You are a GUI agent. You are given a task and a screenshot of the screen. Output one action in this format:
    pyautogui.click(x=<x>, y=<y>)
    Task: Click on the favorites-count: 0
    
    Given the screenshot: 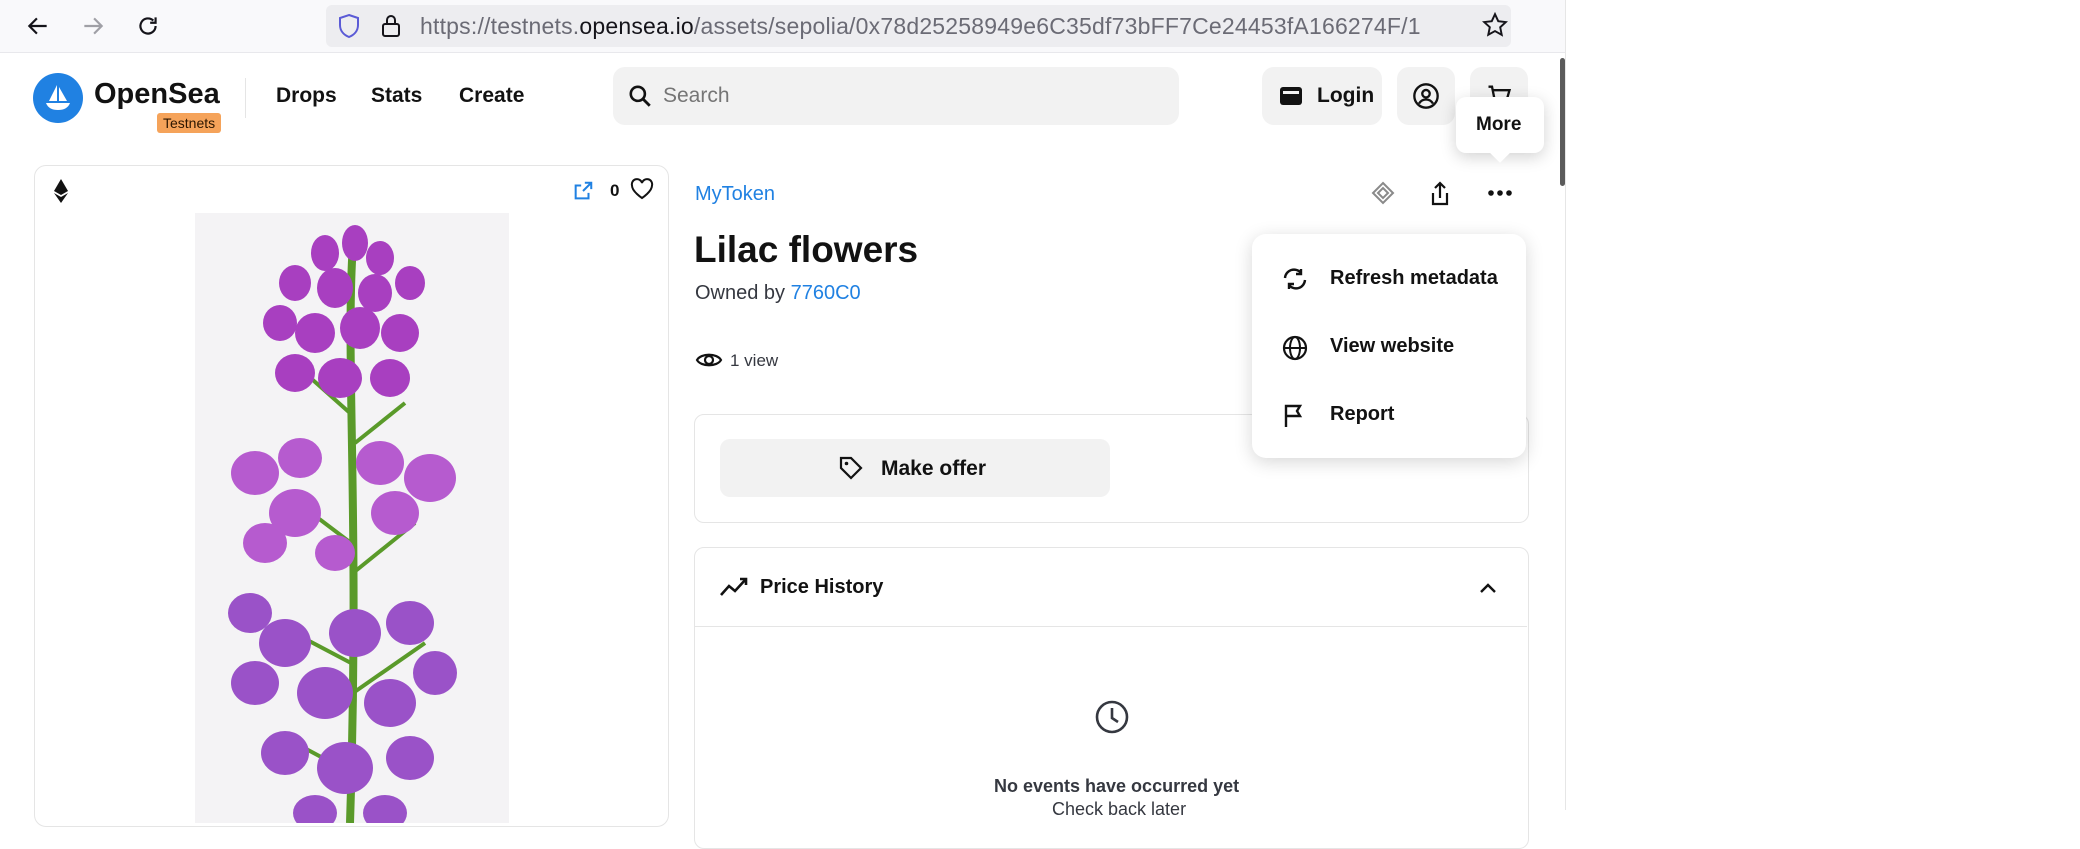 What is the action you would take?
    pyautogui.click(x=615, y=190)
    